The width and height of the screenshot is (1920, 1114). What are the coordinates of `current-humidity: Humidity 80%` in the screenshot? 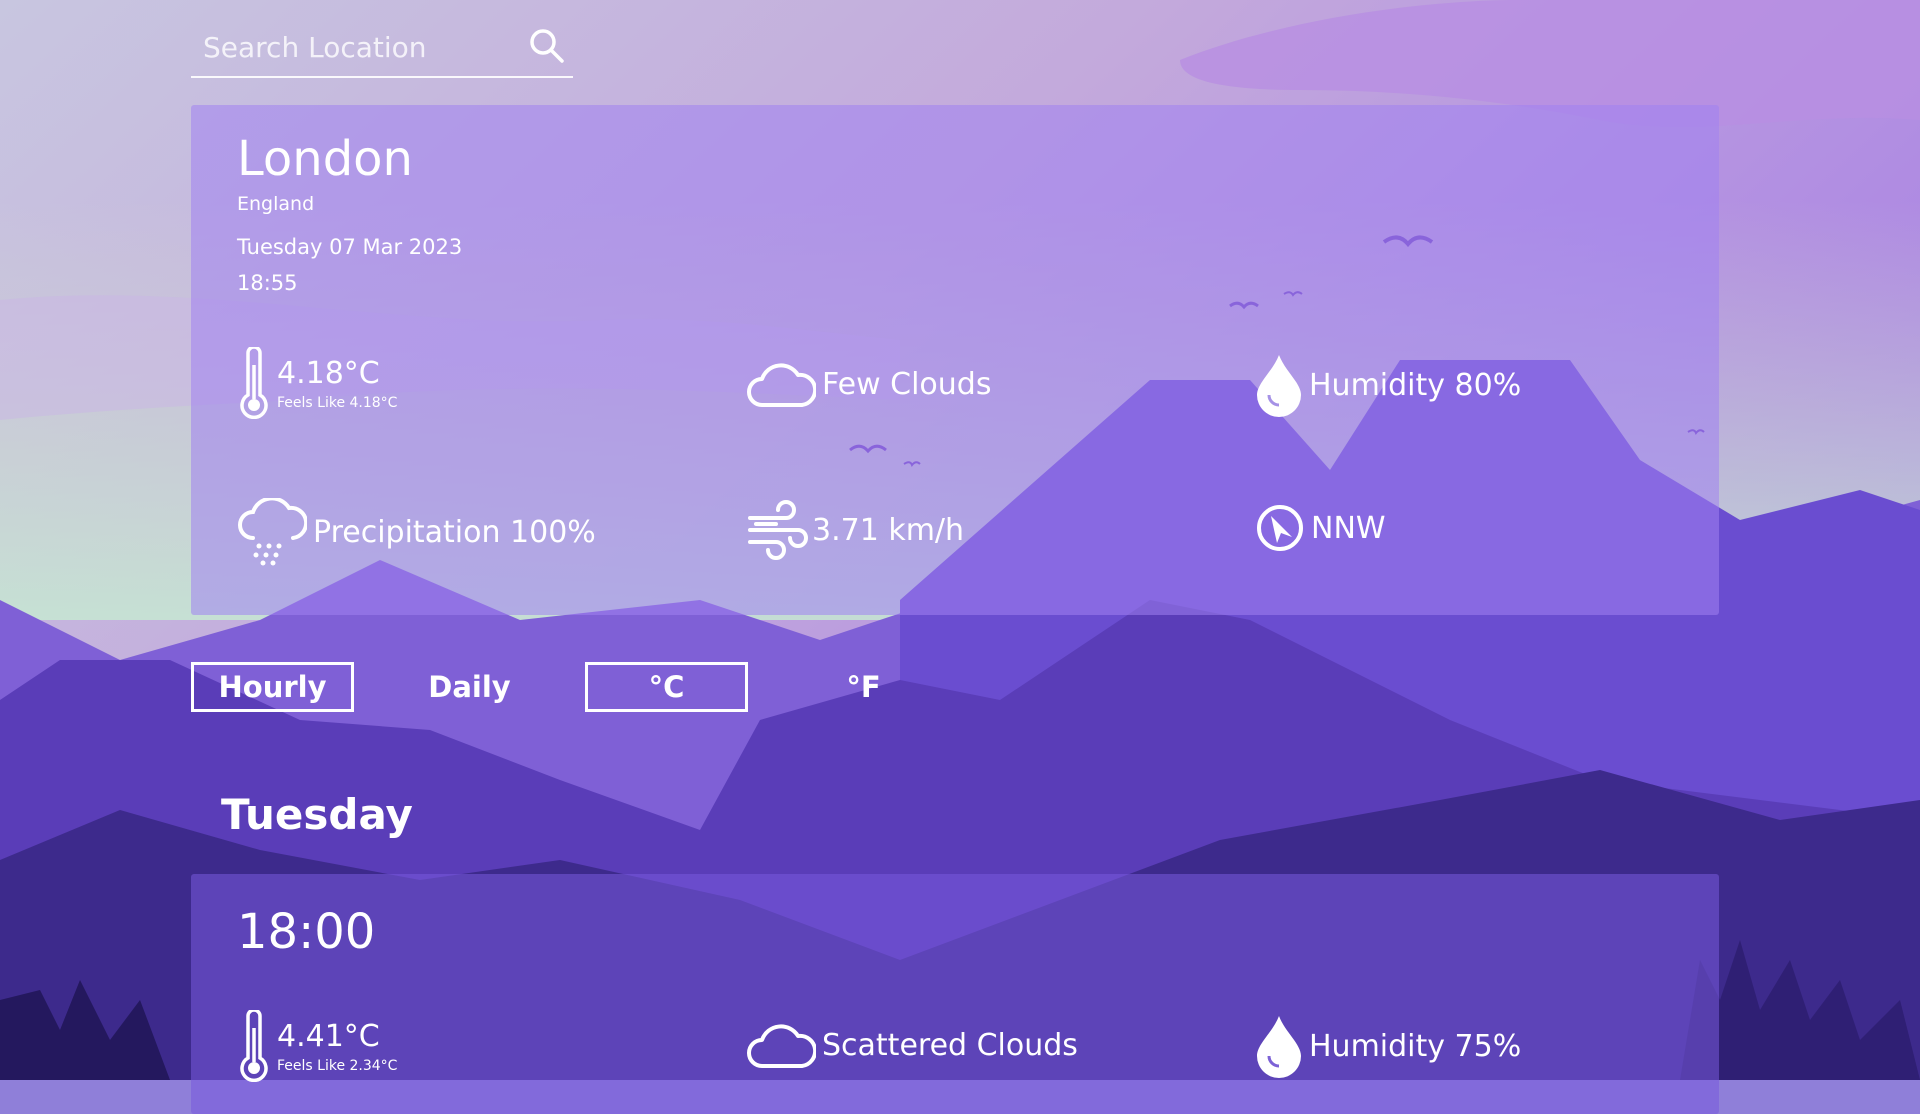 It's located at (1415, 385).